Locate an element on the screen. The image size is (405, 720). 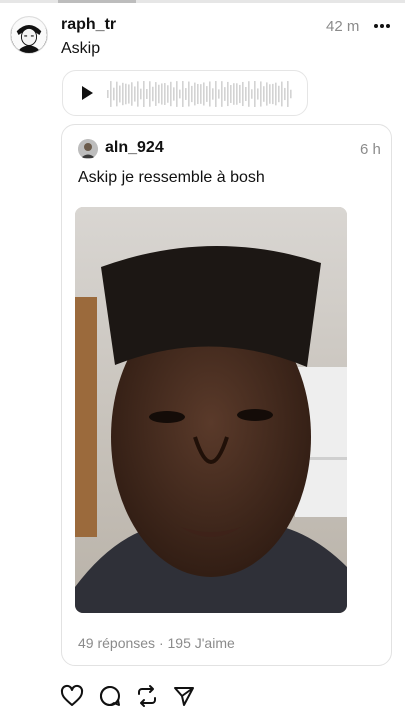
audio-waveform is located at coordinates (199, 94).